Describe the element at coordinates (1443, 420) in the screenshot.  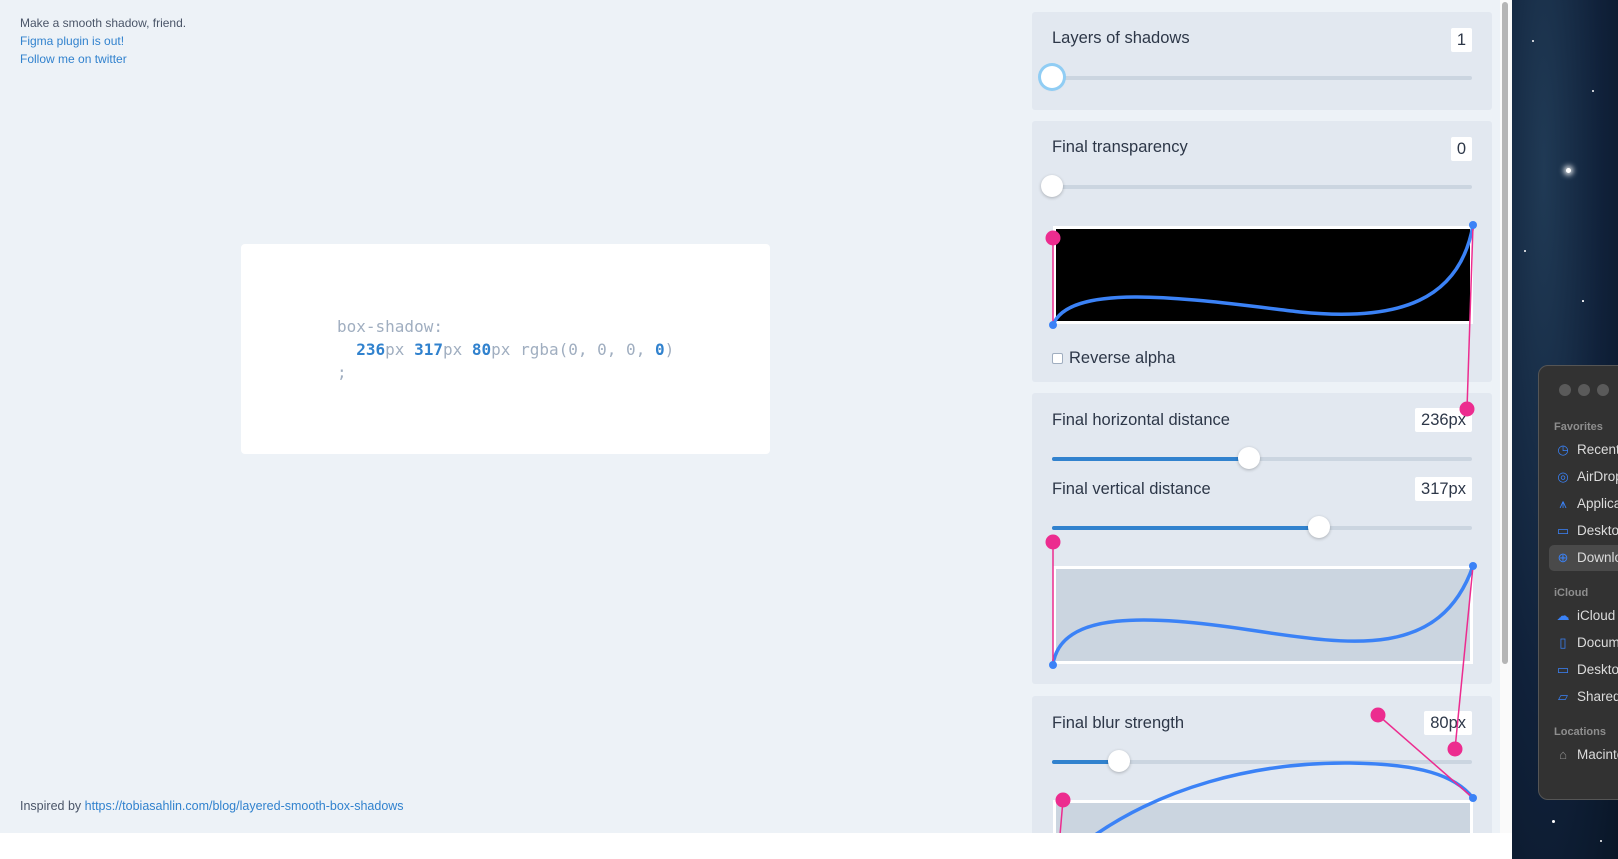
I see `horizontal-distance-value: 236px` at that location.